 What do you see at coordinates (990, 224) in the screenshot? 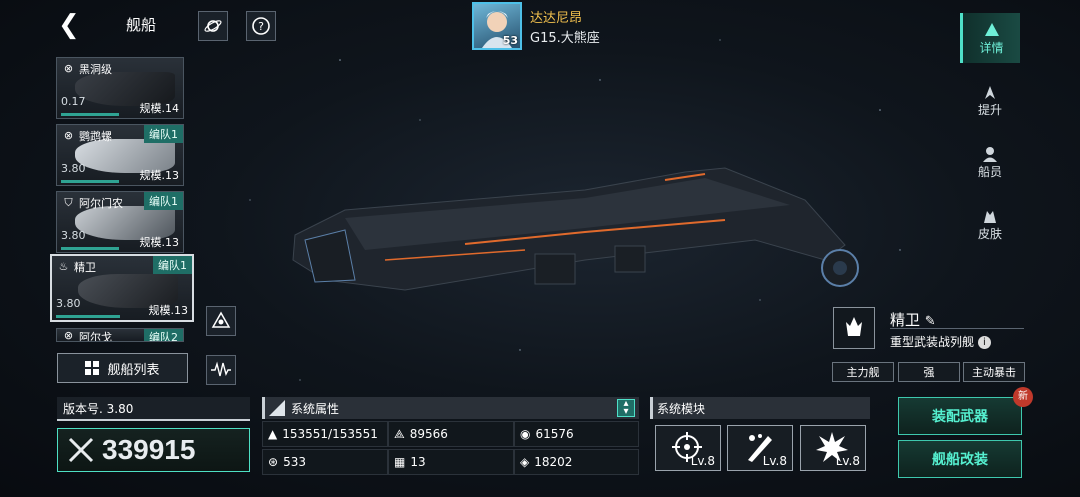
I see `tab-skin: 皮肤` at bounding box center [990, 224].